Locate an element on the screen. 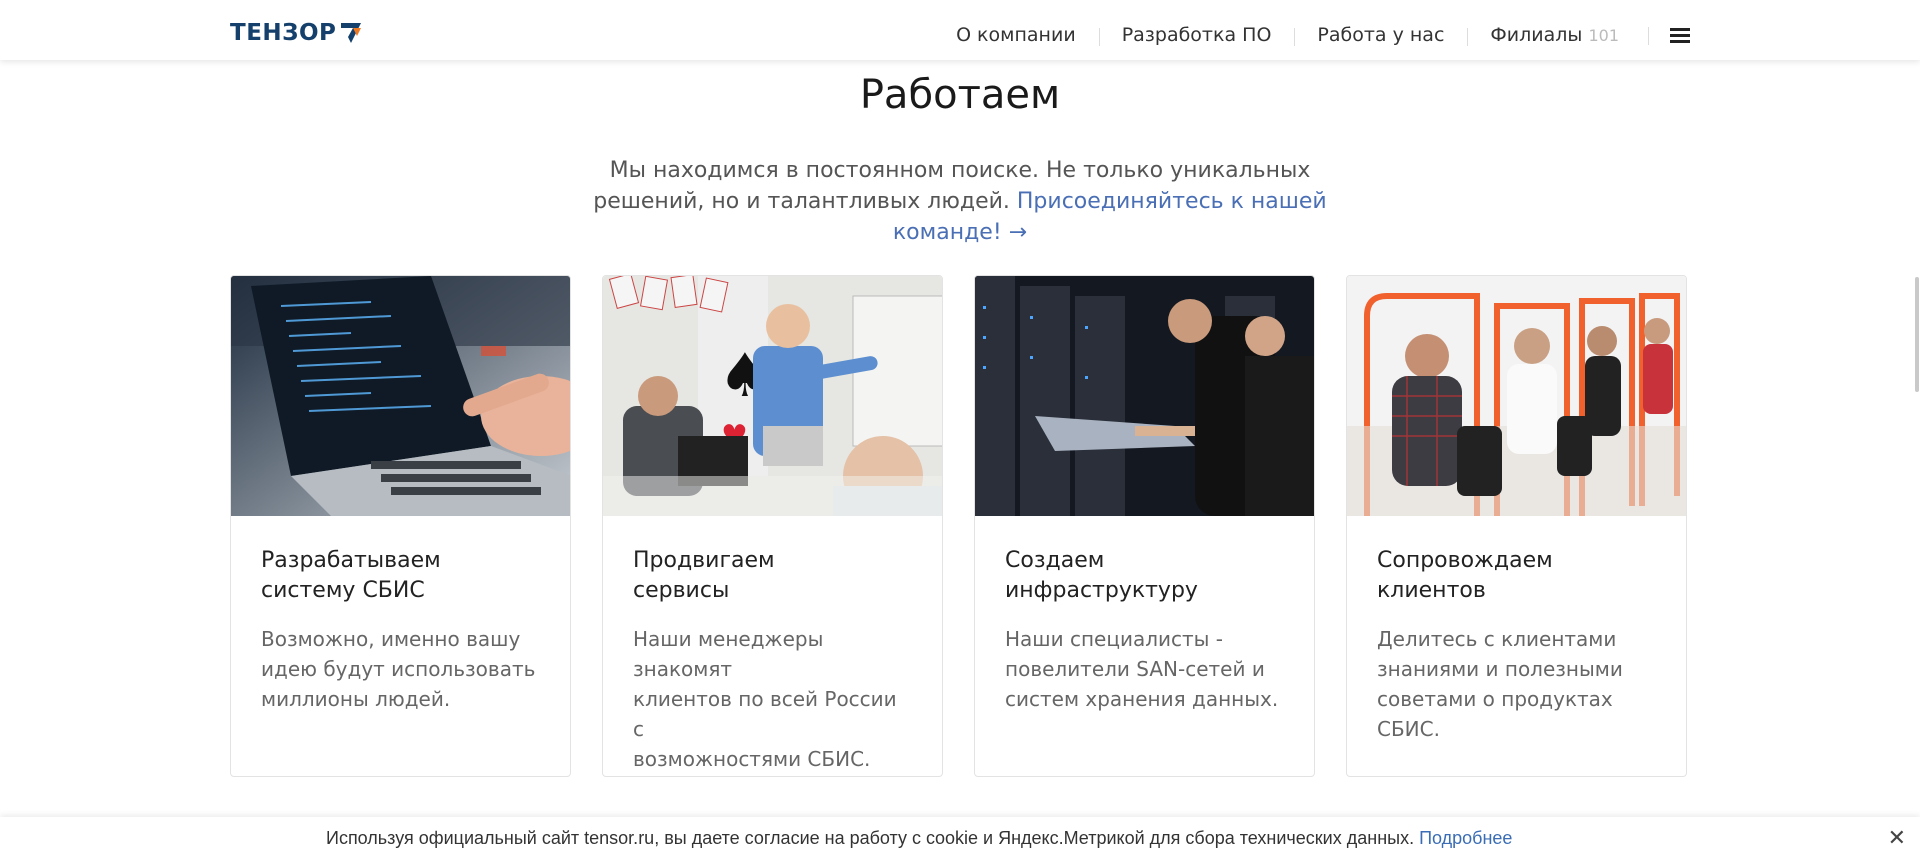 Image resolution: width=1920 pixels, height=857 pixels. logo-mark-icon is located at coordinates (351, 33).